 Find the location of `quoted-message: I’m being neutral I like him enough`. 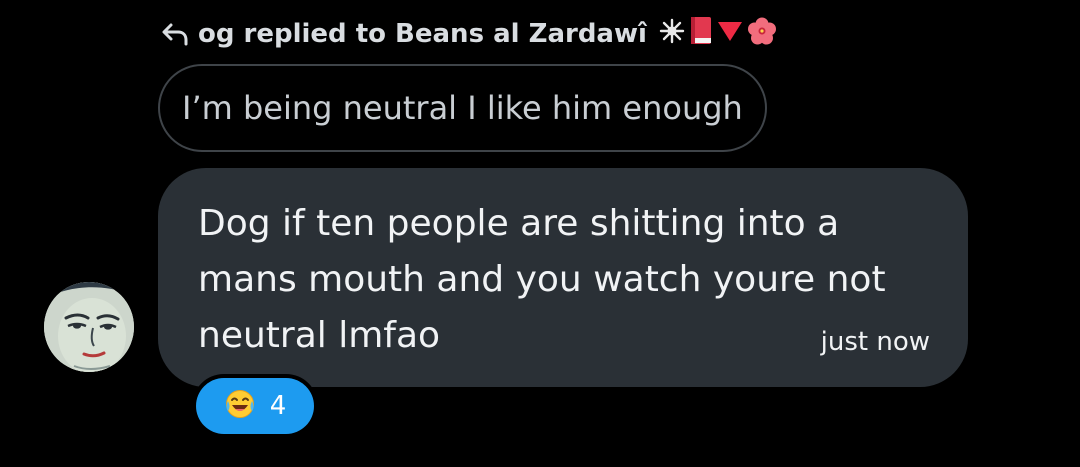

quoted-message: I’m being neutral I like him enough is located at coordinates (462, 108).